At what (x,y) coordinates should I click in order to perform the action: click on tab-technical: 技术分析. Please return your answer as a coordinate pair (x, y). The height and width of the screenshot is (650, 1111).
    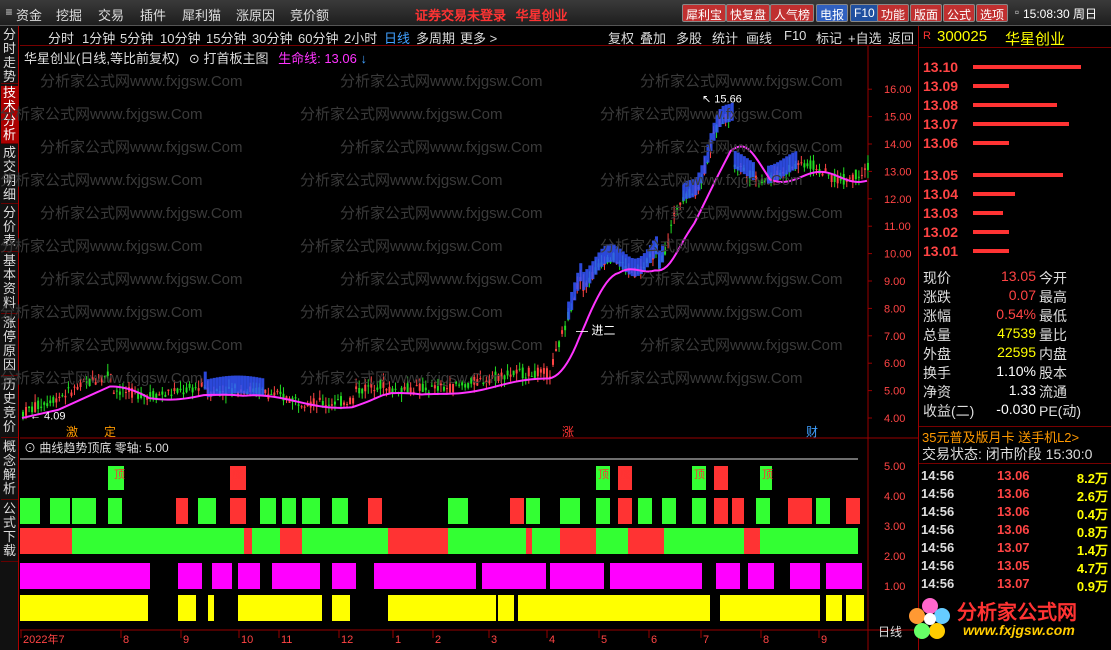
    Looking at the image, I should click on (9, 115).